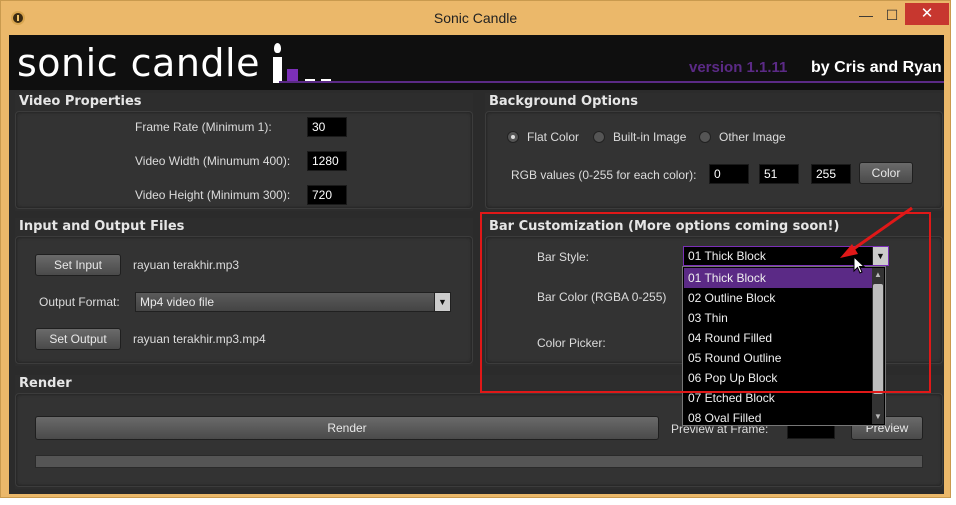 Image resolution: width=956 pixels, height=505 pixels. What do you see at coordinates (886, 173) in the screenshot?
I see `color-button: Color` at bounding box center [886, 173].